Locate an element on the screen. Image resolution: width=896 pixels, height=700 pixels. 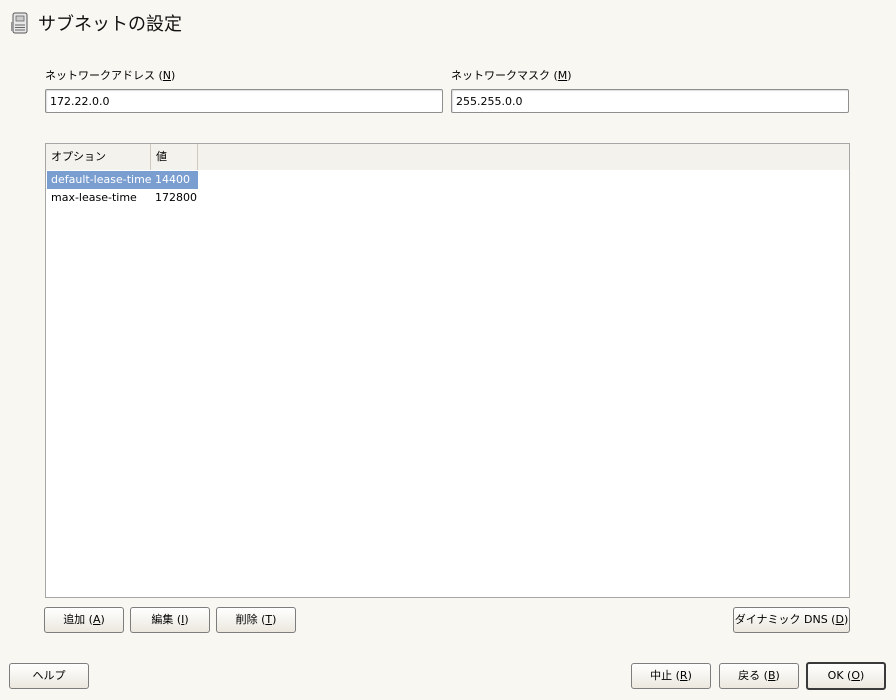
network-address-label-text: ネットワークアドレス is located at coordinates (100, 75).